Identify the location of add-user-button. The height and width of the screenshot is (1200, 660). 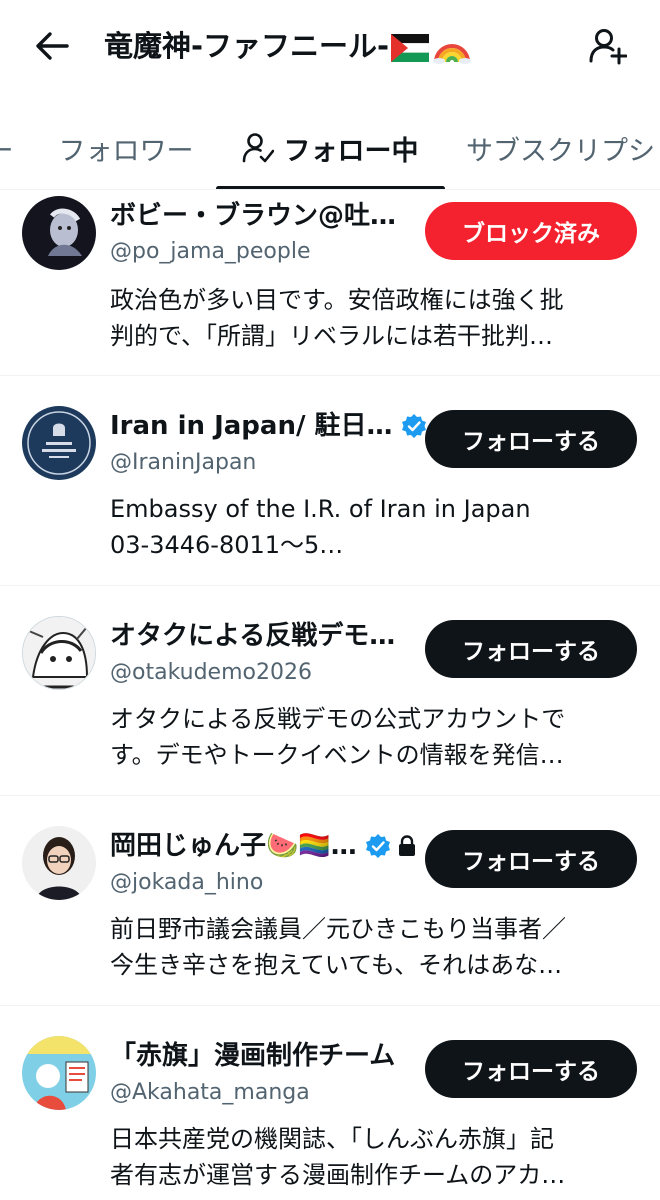
(608, 46).